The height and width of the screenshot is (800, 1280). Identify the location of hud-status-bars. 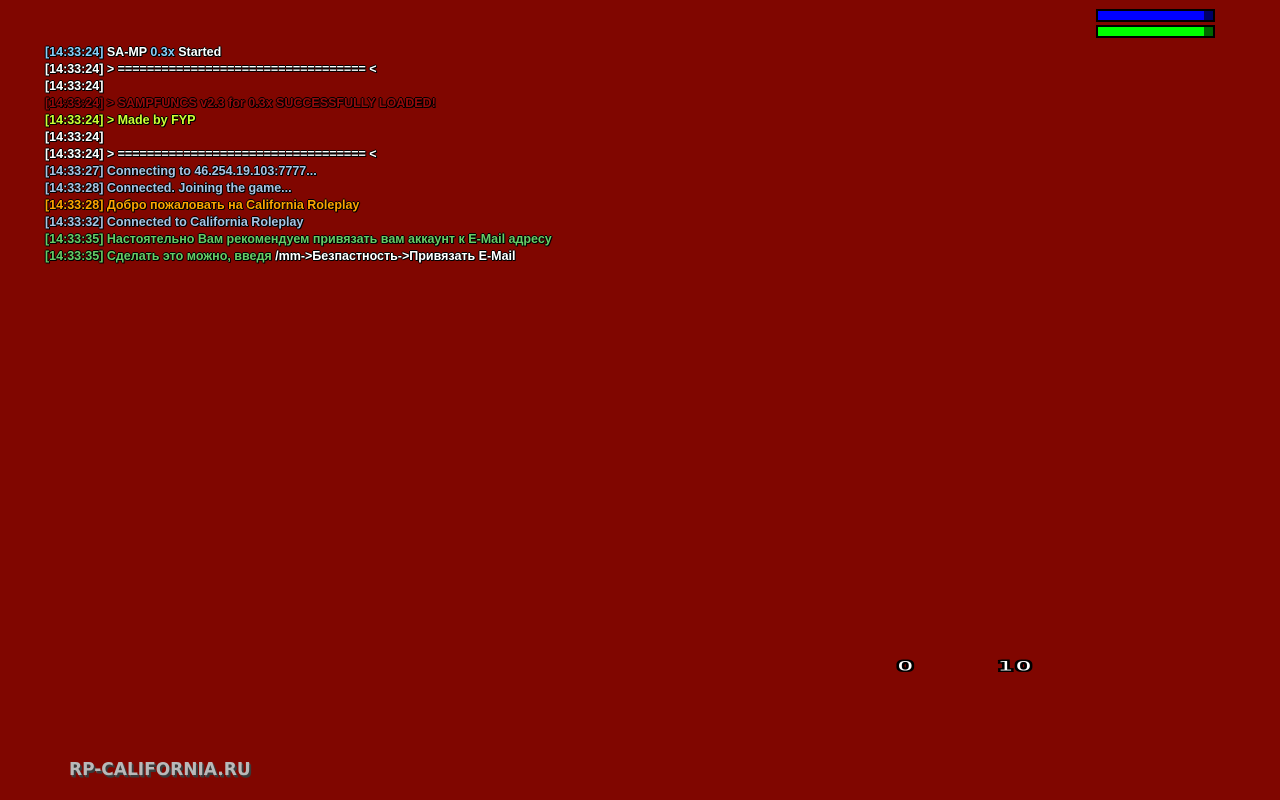
(1155, 25).